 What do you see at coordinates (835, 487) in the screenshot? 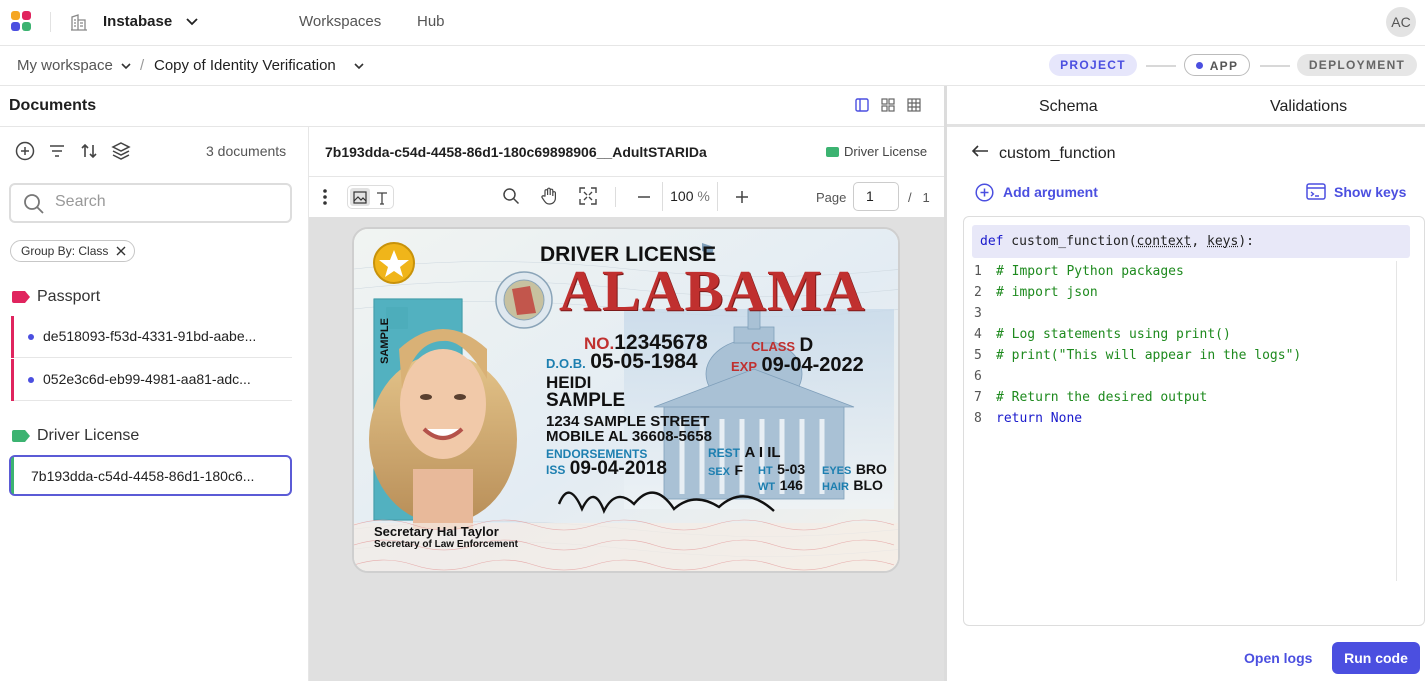
I see `license-hair-label: HAIR` at bounding box center [835, 487].